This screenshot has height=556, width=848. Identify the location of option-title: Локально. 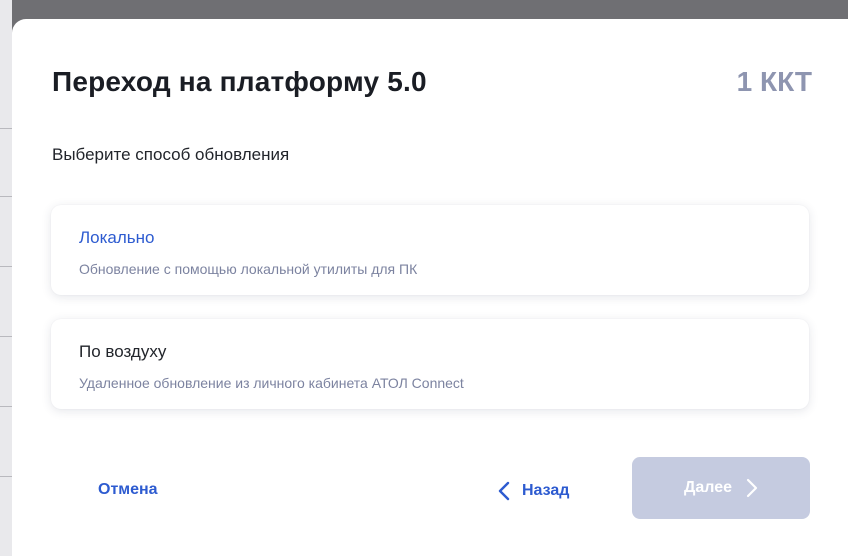
(117, 237).